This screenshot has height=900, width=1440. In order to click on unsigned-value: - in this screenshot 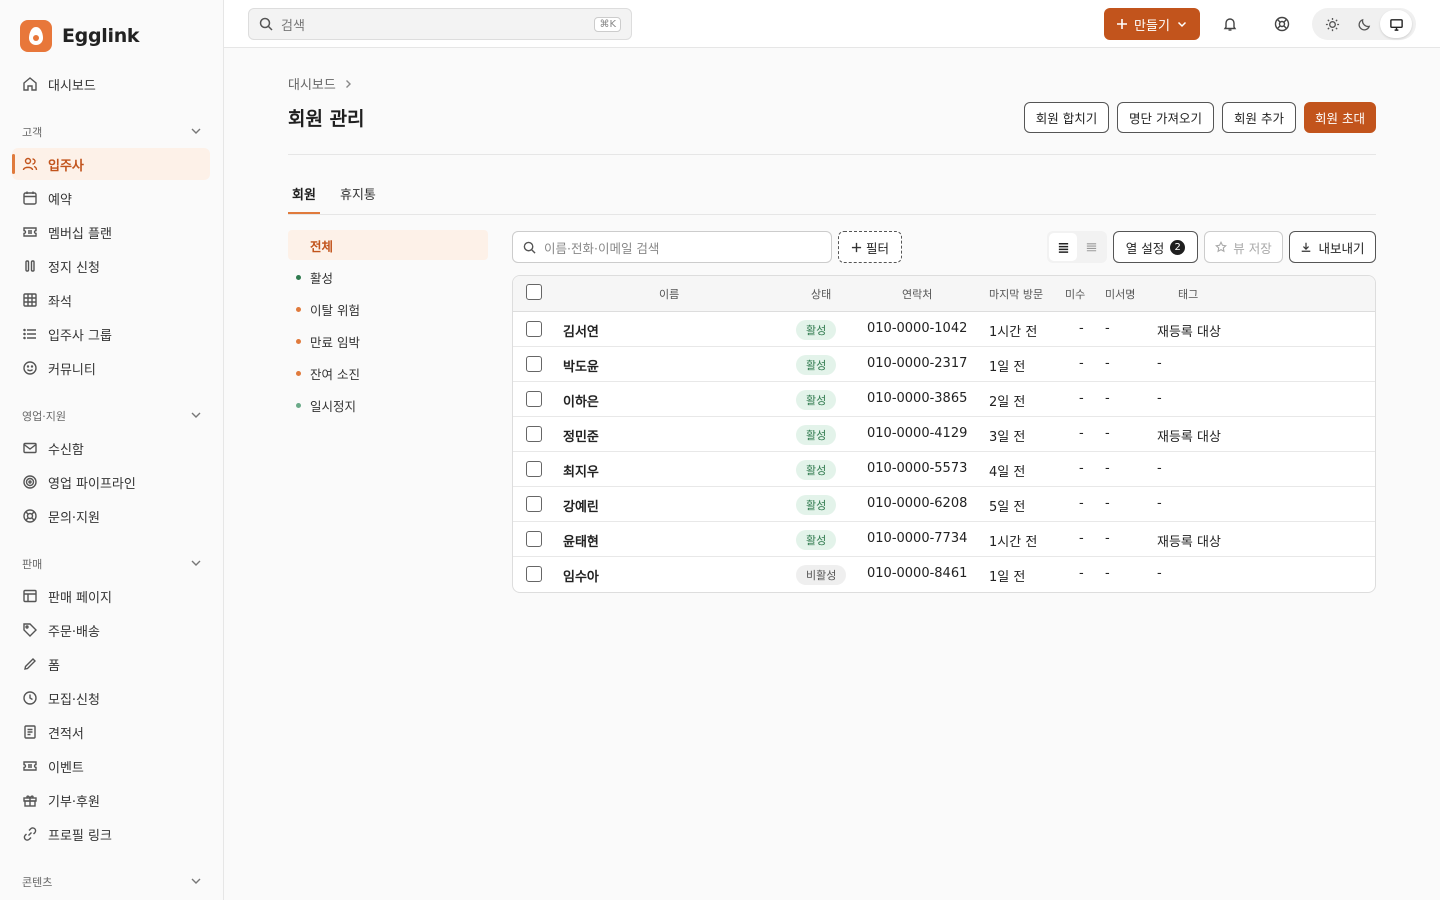, I will do `click(1107, 538)`.